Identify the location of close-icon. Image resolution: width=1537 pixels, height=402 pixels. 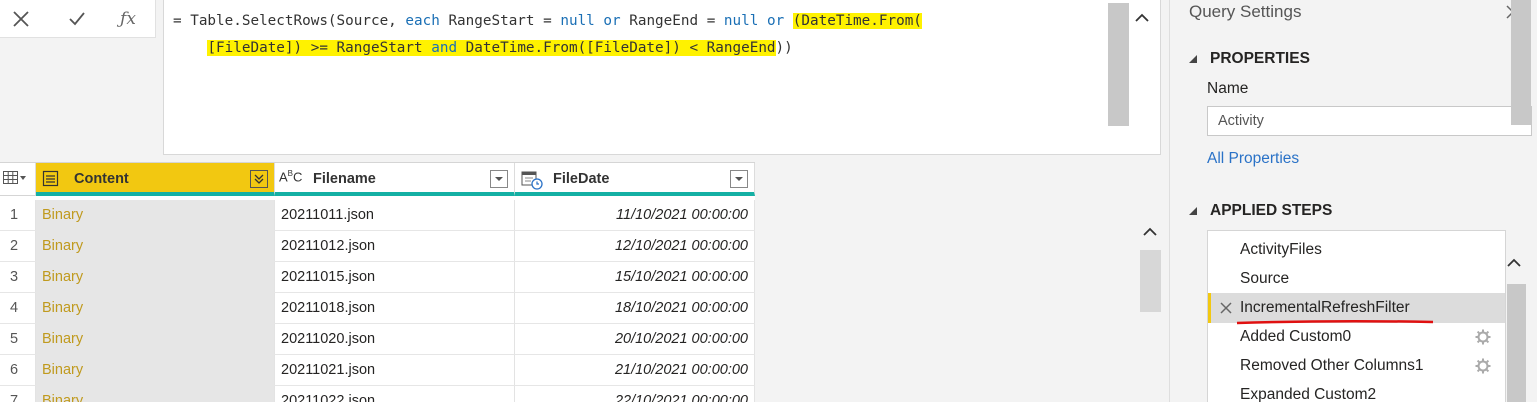
(21, 19).